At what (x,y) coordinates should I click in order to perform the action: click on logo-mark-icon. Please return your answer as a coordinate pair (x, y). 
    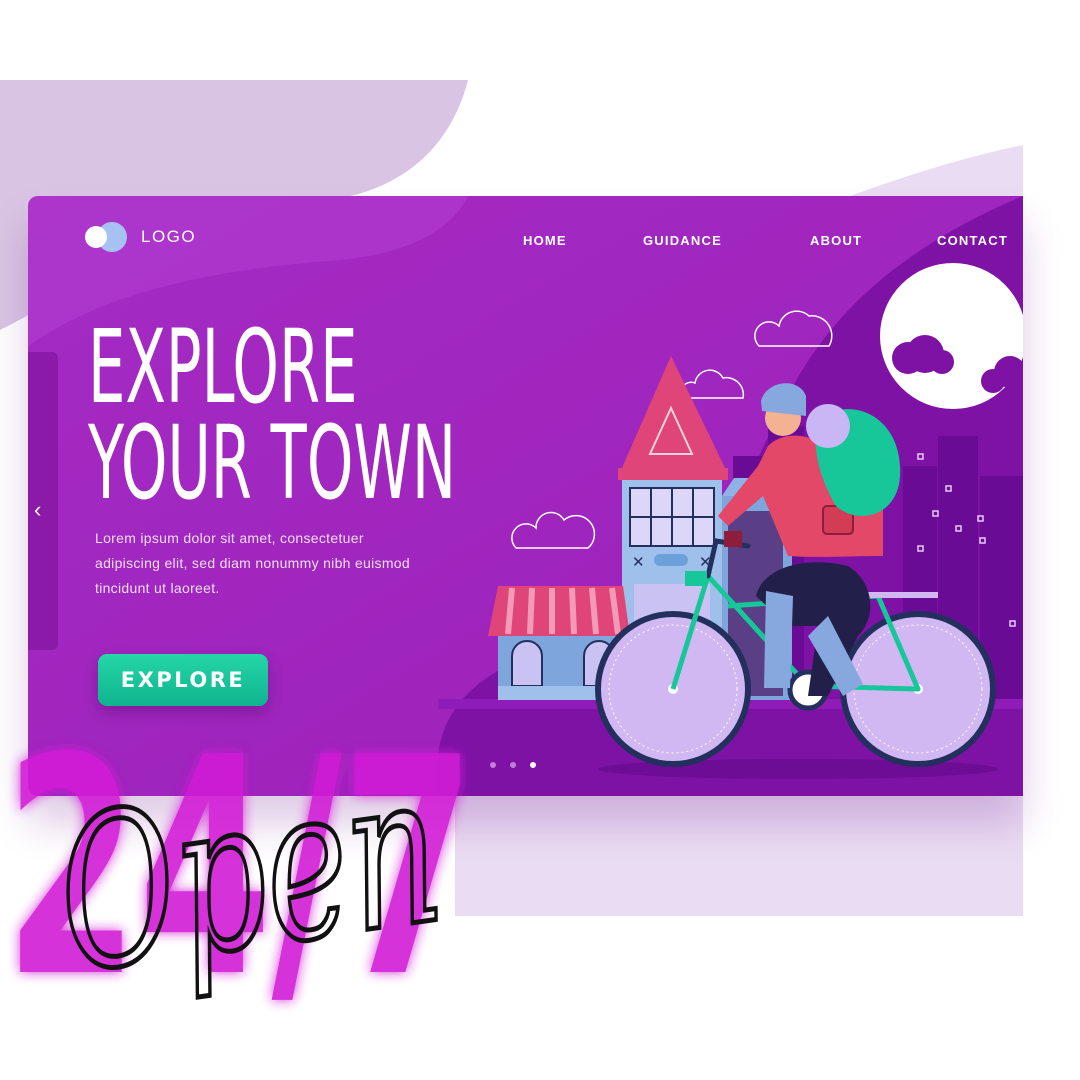
    Looking at the image, I should click on (107, 237).